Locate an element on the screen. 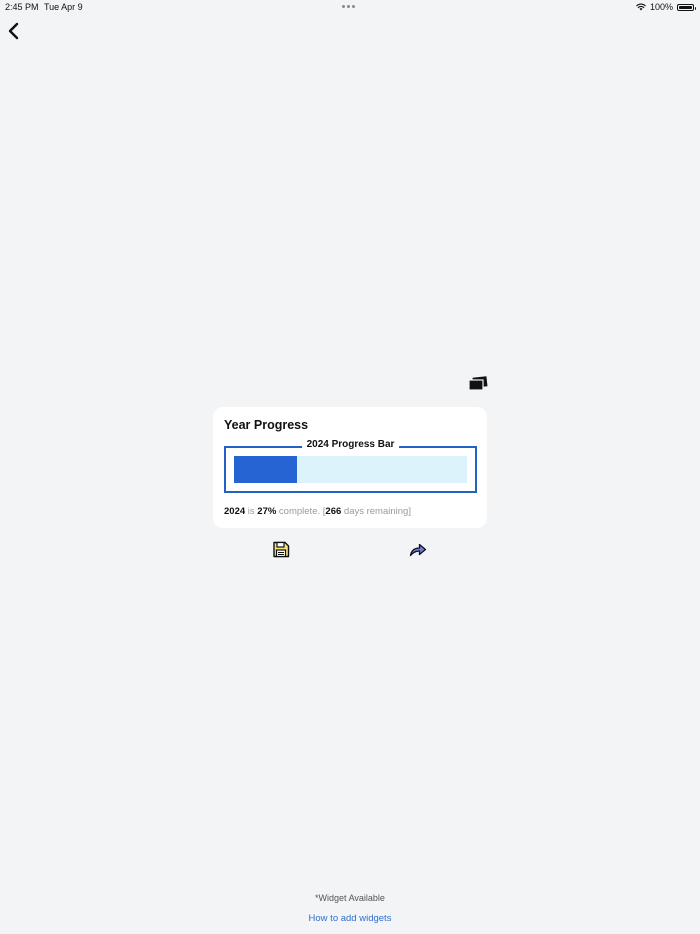 Image resolution: width=700 pixels, height=934 pixels. save-button is located at coordinates (281, 549).